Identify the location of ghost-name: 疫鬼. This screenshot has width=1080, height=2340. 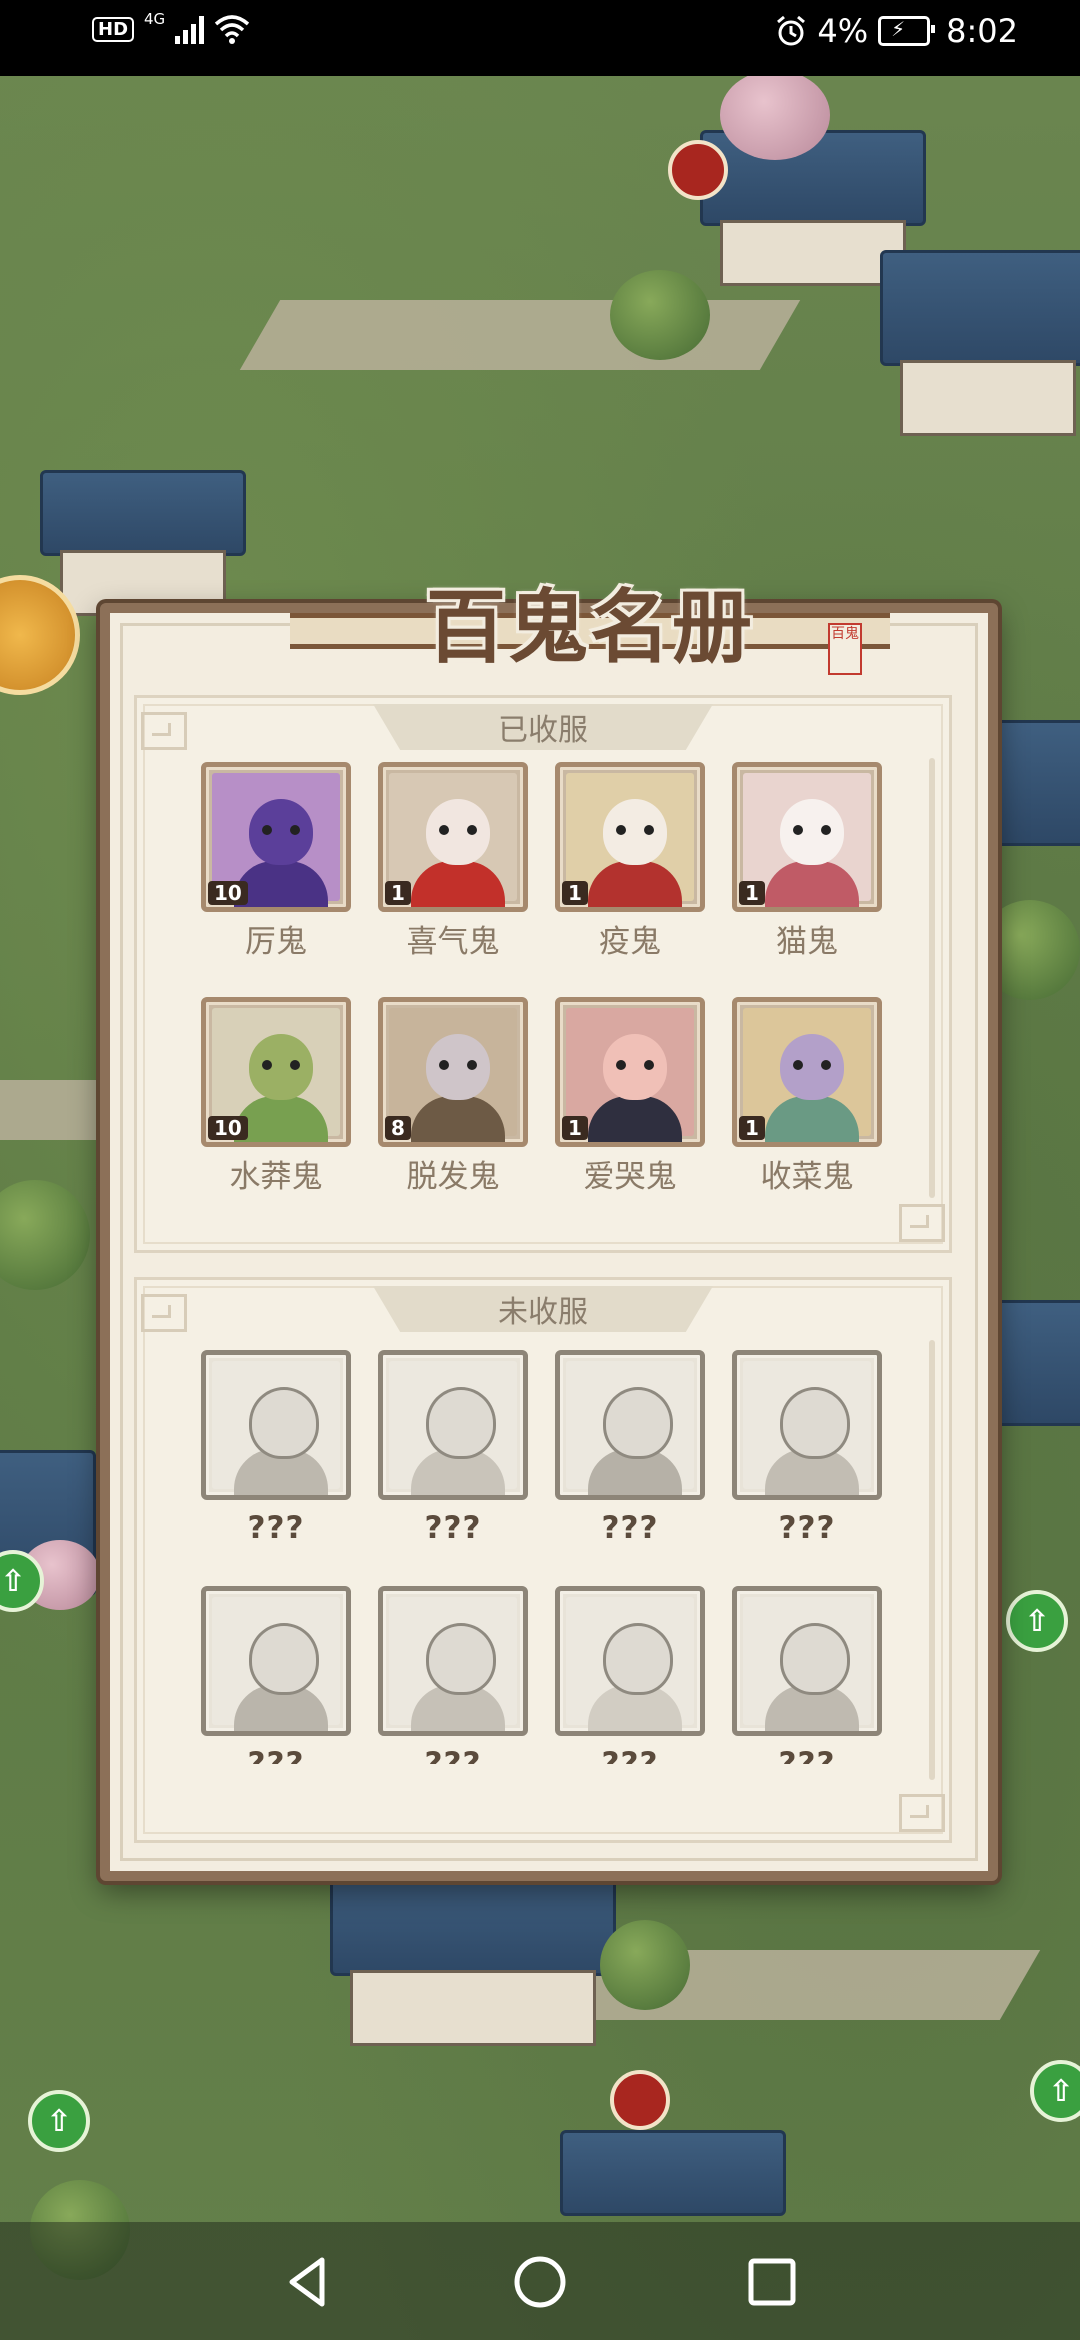
(630, 942).